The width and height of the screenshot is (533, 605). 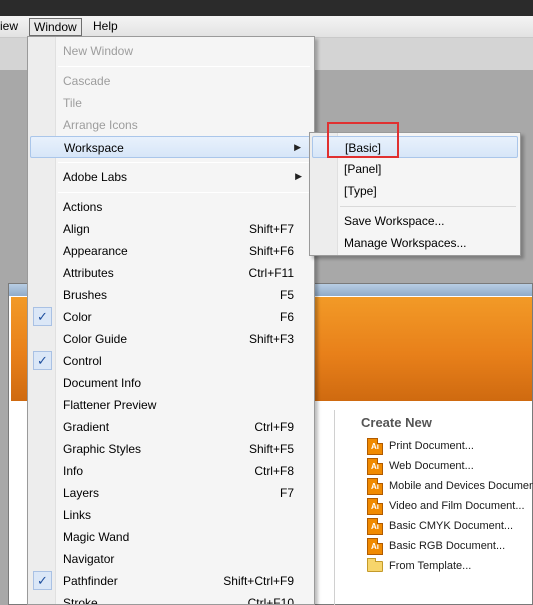 What do you see at coordinates (171, 515) in the screenshot?
I see `menu-item-links: Links` at bounding box center [171, 515].